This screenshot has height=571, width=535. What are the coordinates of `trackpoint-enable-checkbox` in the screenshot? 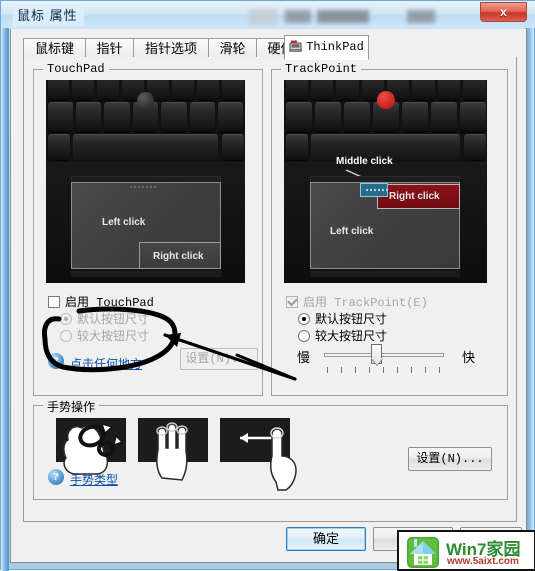 It's located at (292, 302).